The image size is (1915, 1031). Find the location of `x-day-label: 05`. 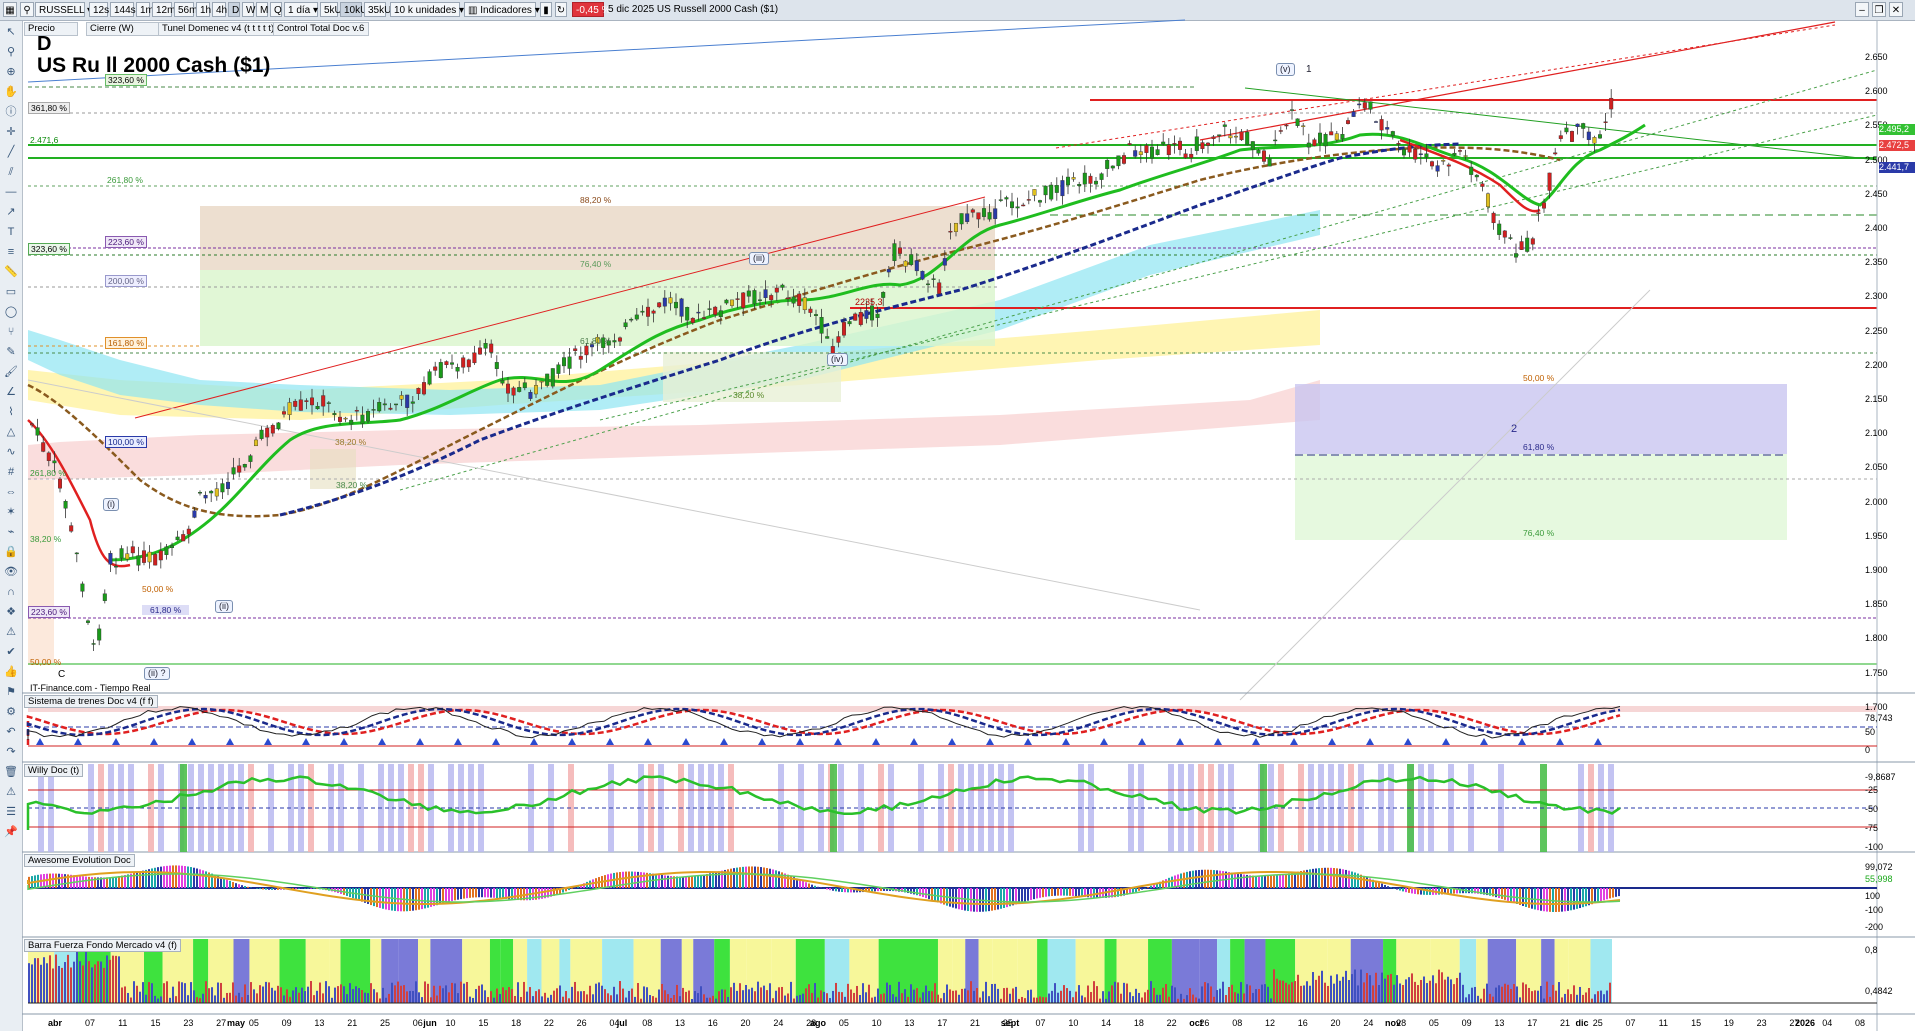

x-day-label: 05 is located at coordinates (843, 1023).